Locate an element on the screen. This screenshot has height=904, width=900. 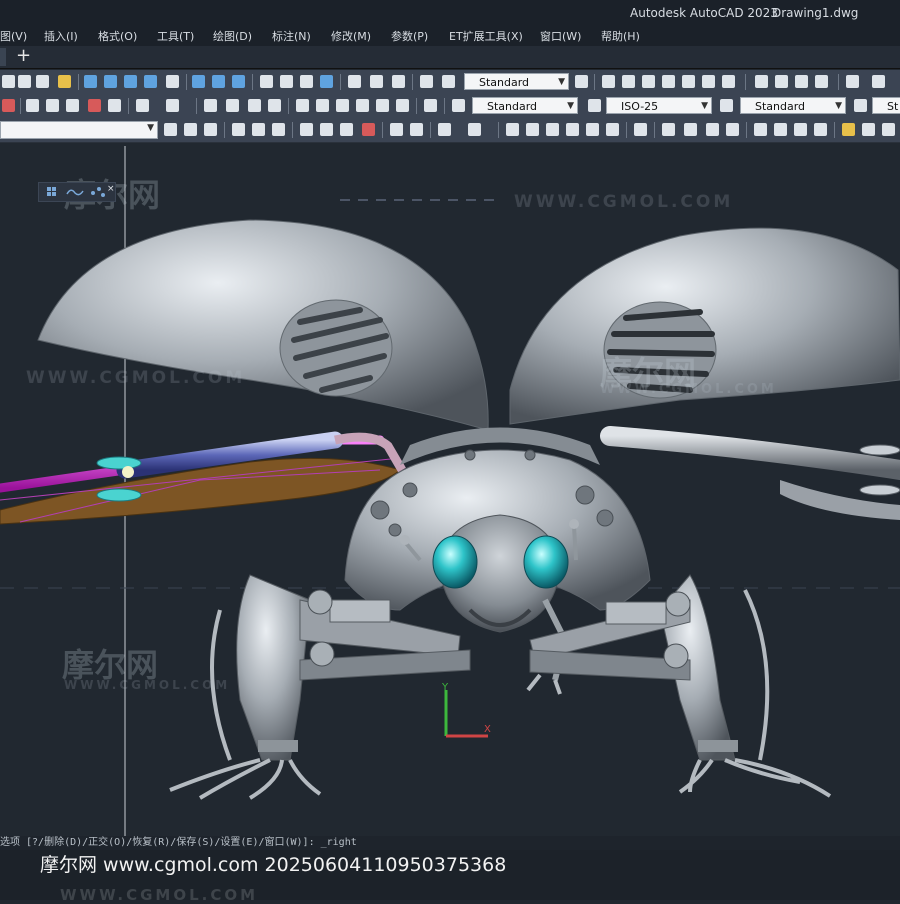
extend-icon is located at coordinates (398, 81).